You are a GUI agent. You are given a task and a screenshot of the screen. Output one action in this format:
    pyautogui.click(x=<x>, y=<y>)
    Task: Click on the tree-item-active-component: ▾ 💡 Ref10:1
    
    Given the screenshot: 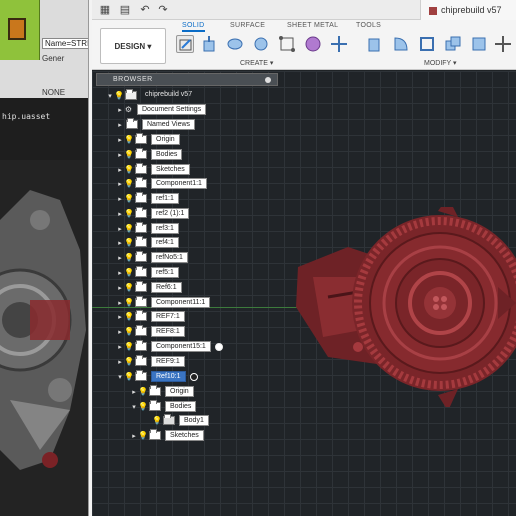 What is the action you would take?
    pyautogui.click(x=157, y=376)
    